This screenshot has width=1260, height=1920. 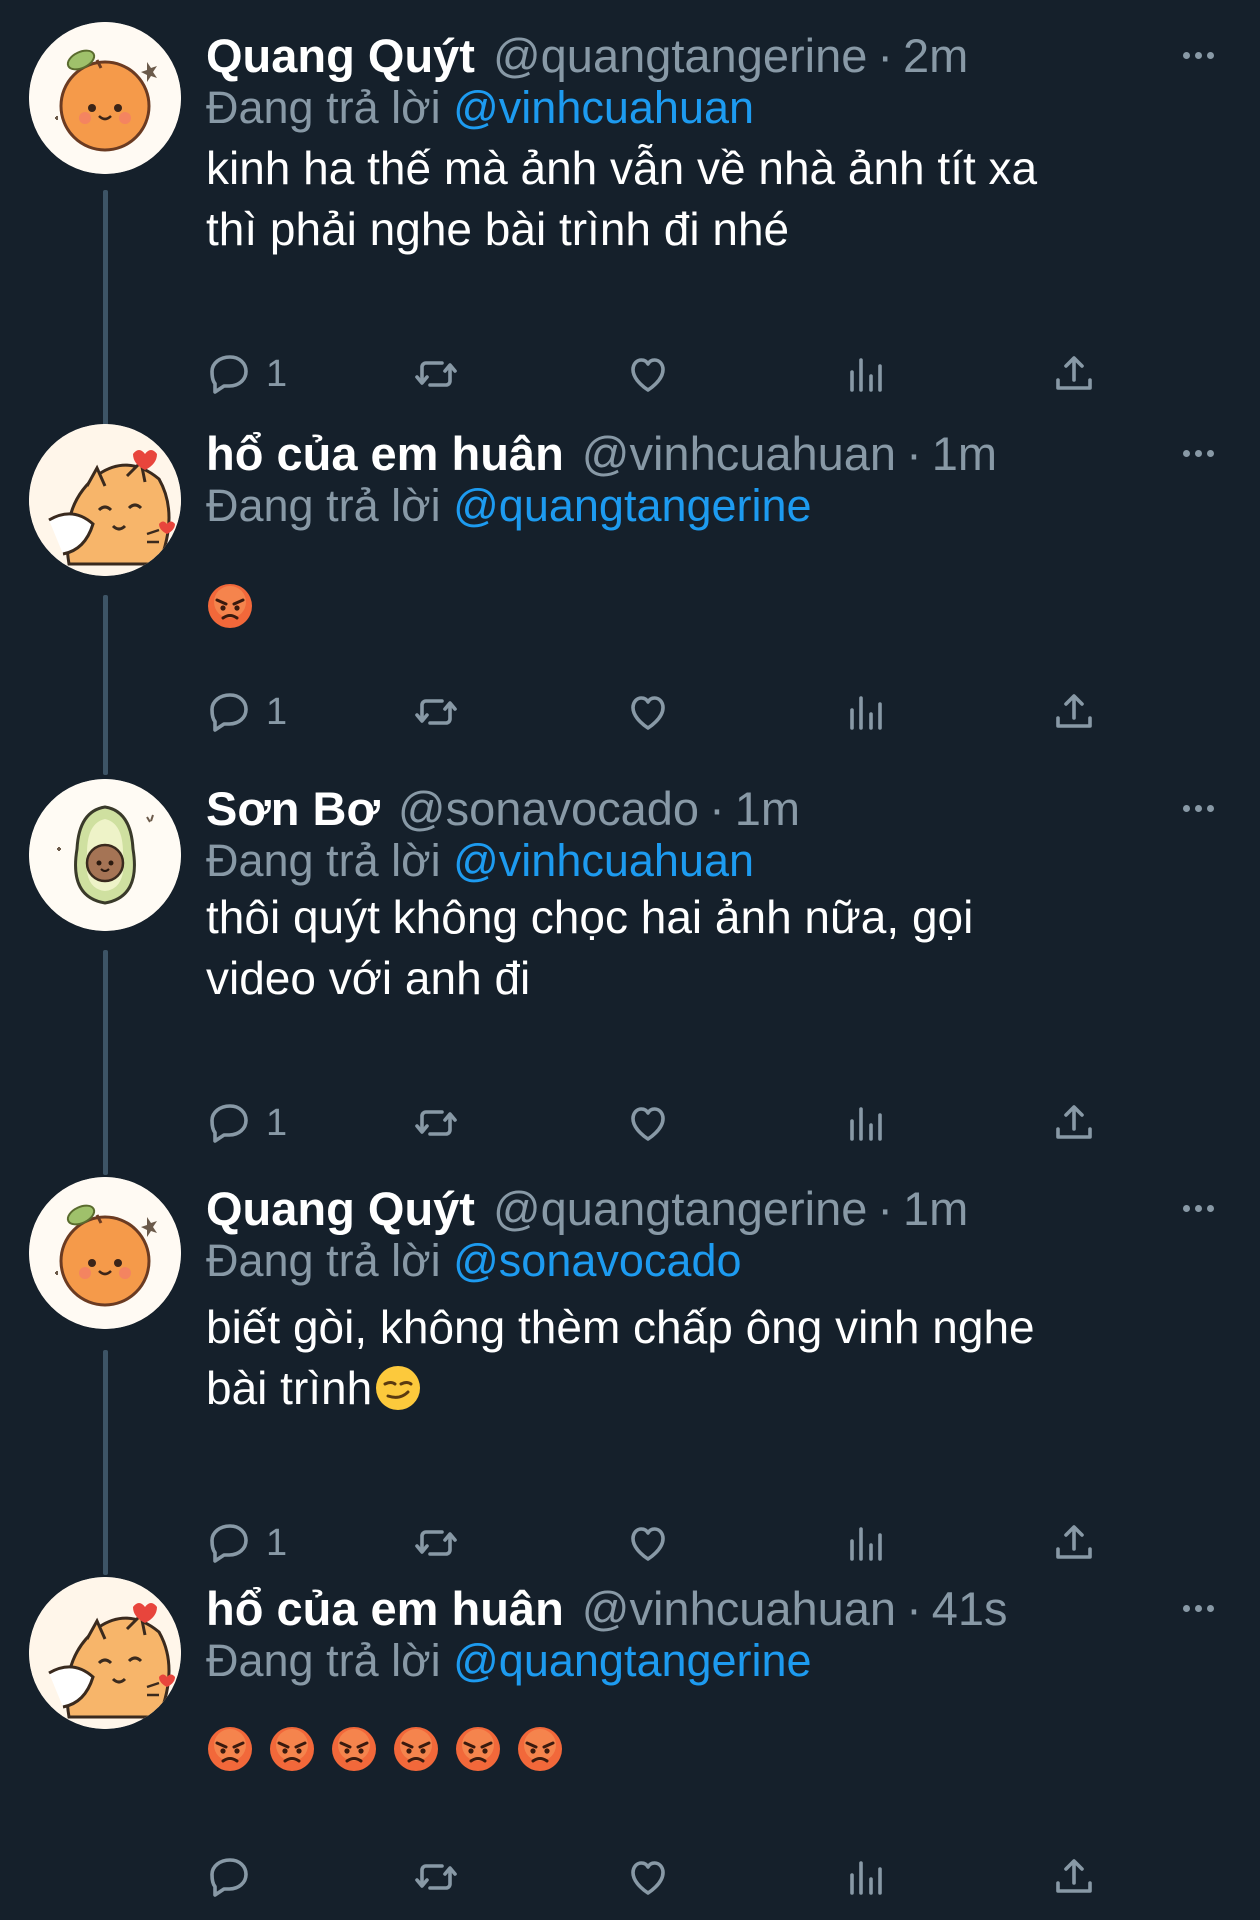 I want to click on tweet-header: Quang Quýt @quangtangerine · 2m, so click(x=733, y=55).